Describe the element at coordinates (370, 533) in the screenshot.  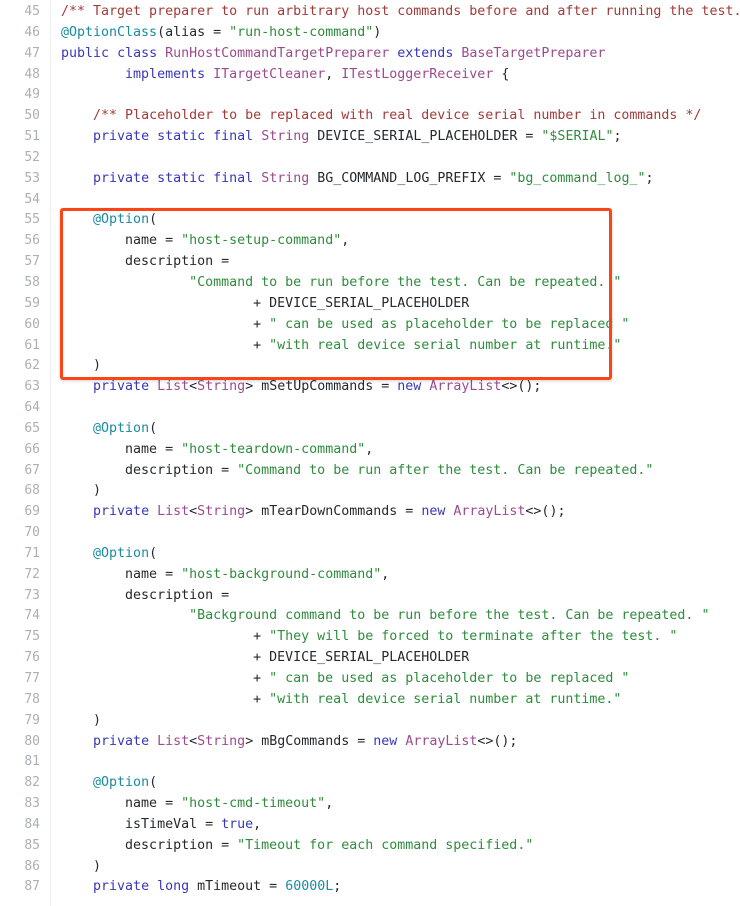
I see `code-line: 70` at that location.